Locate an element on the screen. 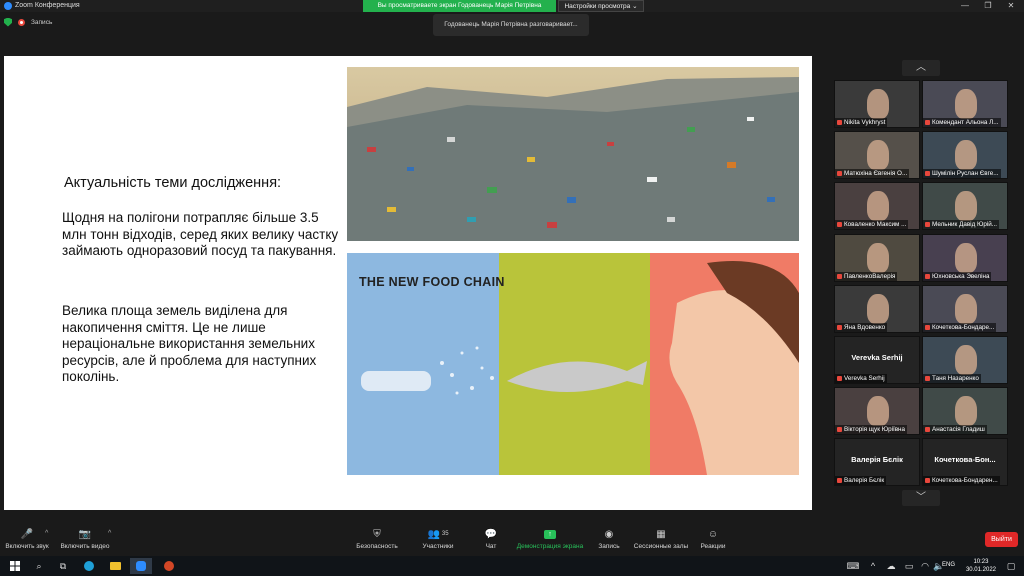 This screenshot has width=1024, height=576. search-icon: ⌕ is located at coordinates (39, 566).